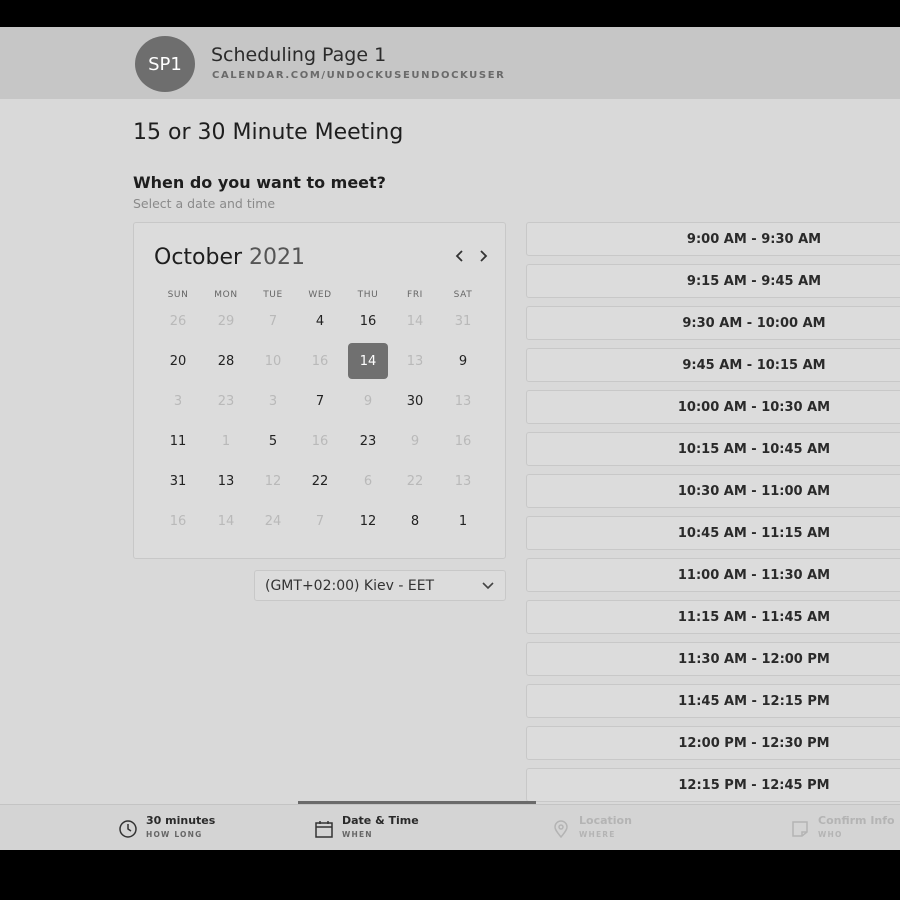 The height and width of the screenshot is (900, 900). I want to click on time-slot-button: 12:15 PM - 12:45 PM, so click(713, 785).